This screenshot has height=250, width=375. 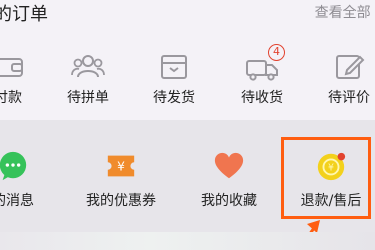 What do you see at coordinates (262, 98) in the screenshot?
I see `order-item-label: 待收货` at bounding box center [262, 98].